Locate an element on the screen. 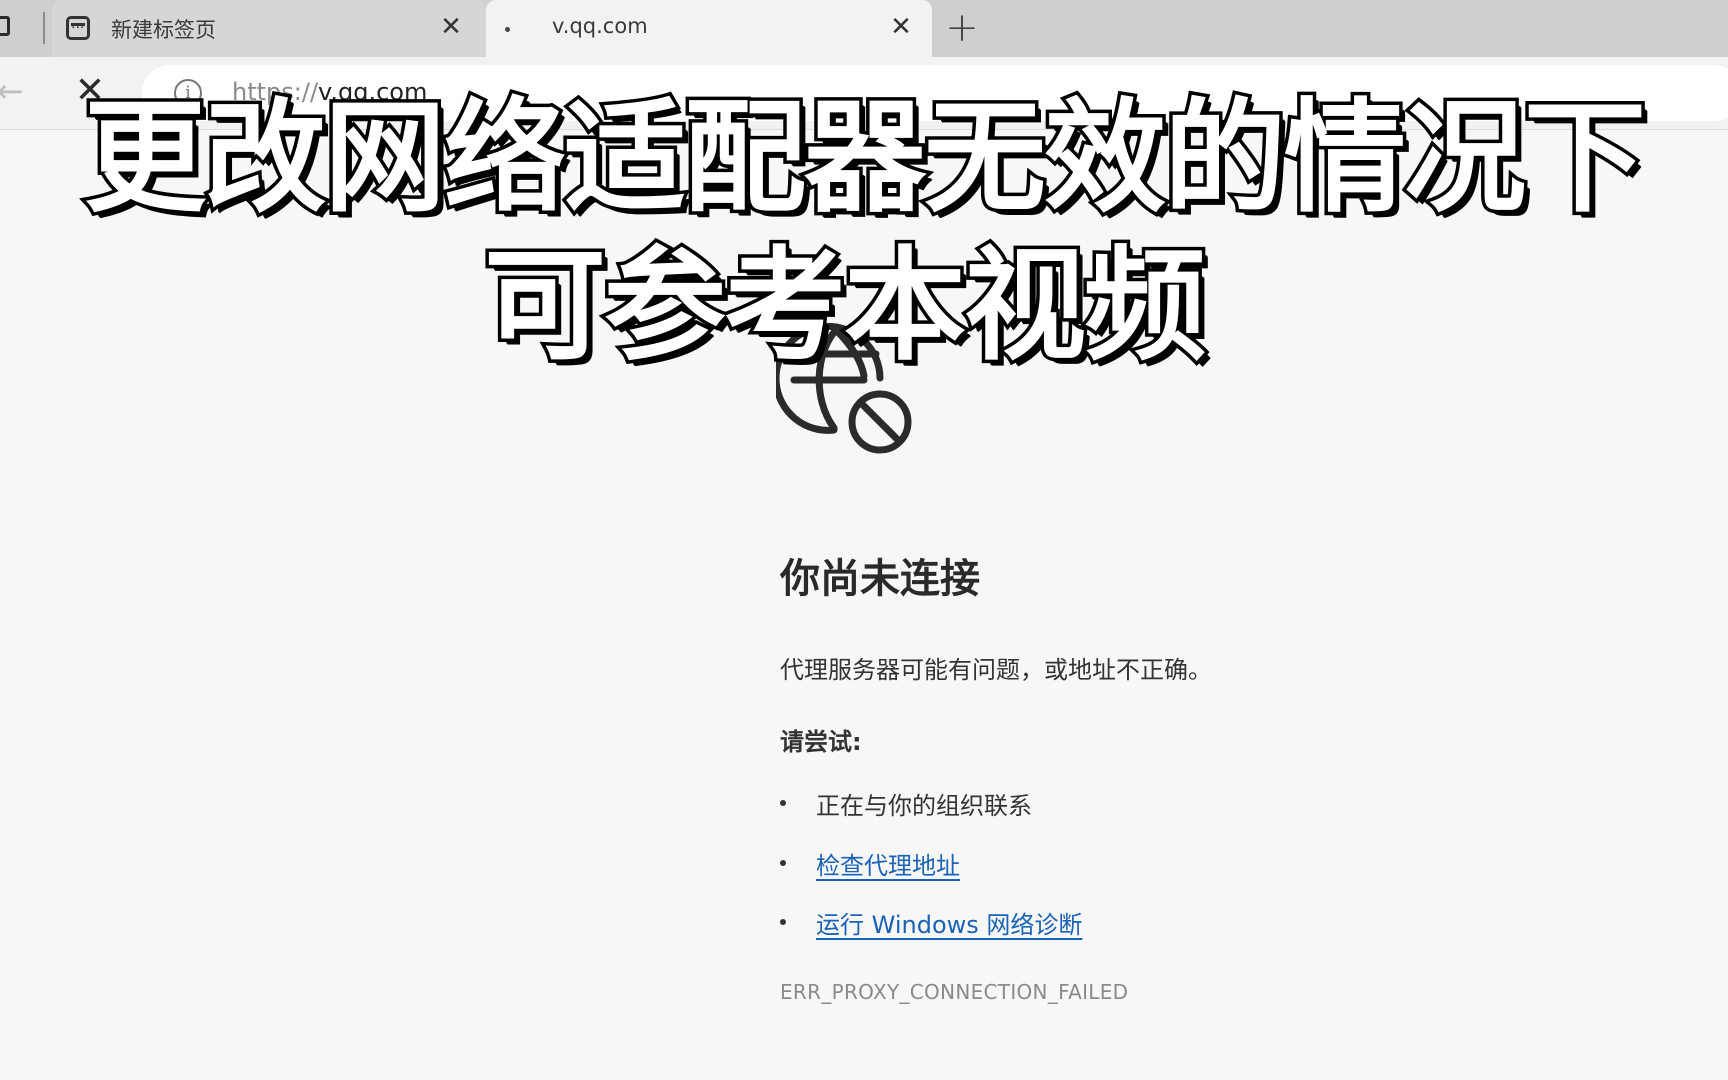  try-label: 请尝试: is located at coordinates (821, 742).